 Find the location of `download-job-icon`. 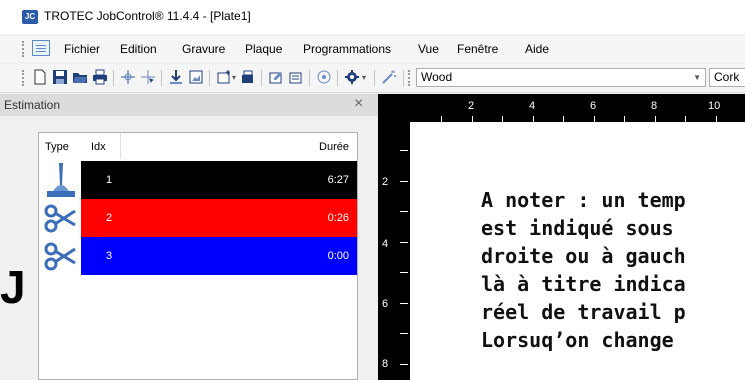

download-job-icon is located at coordinates (176, 77).